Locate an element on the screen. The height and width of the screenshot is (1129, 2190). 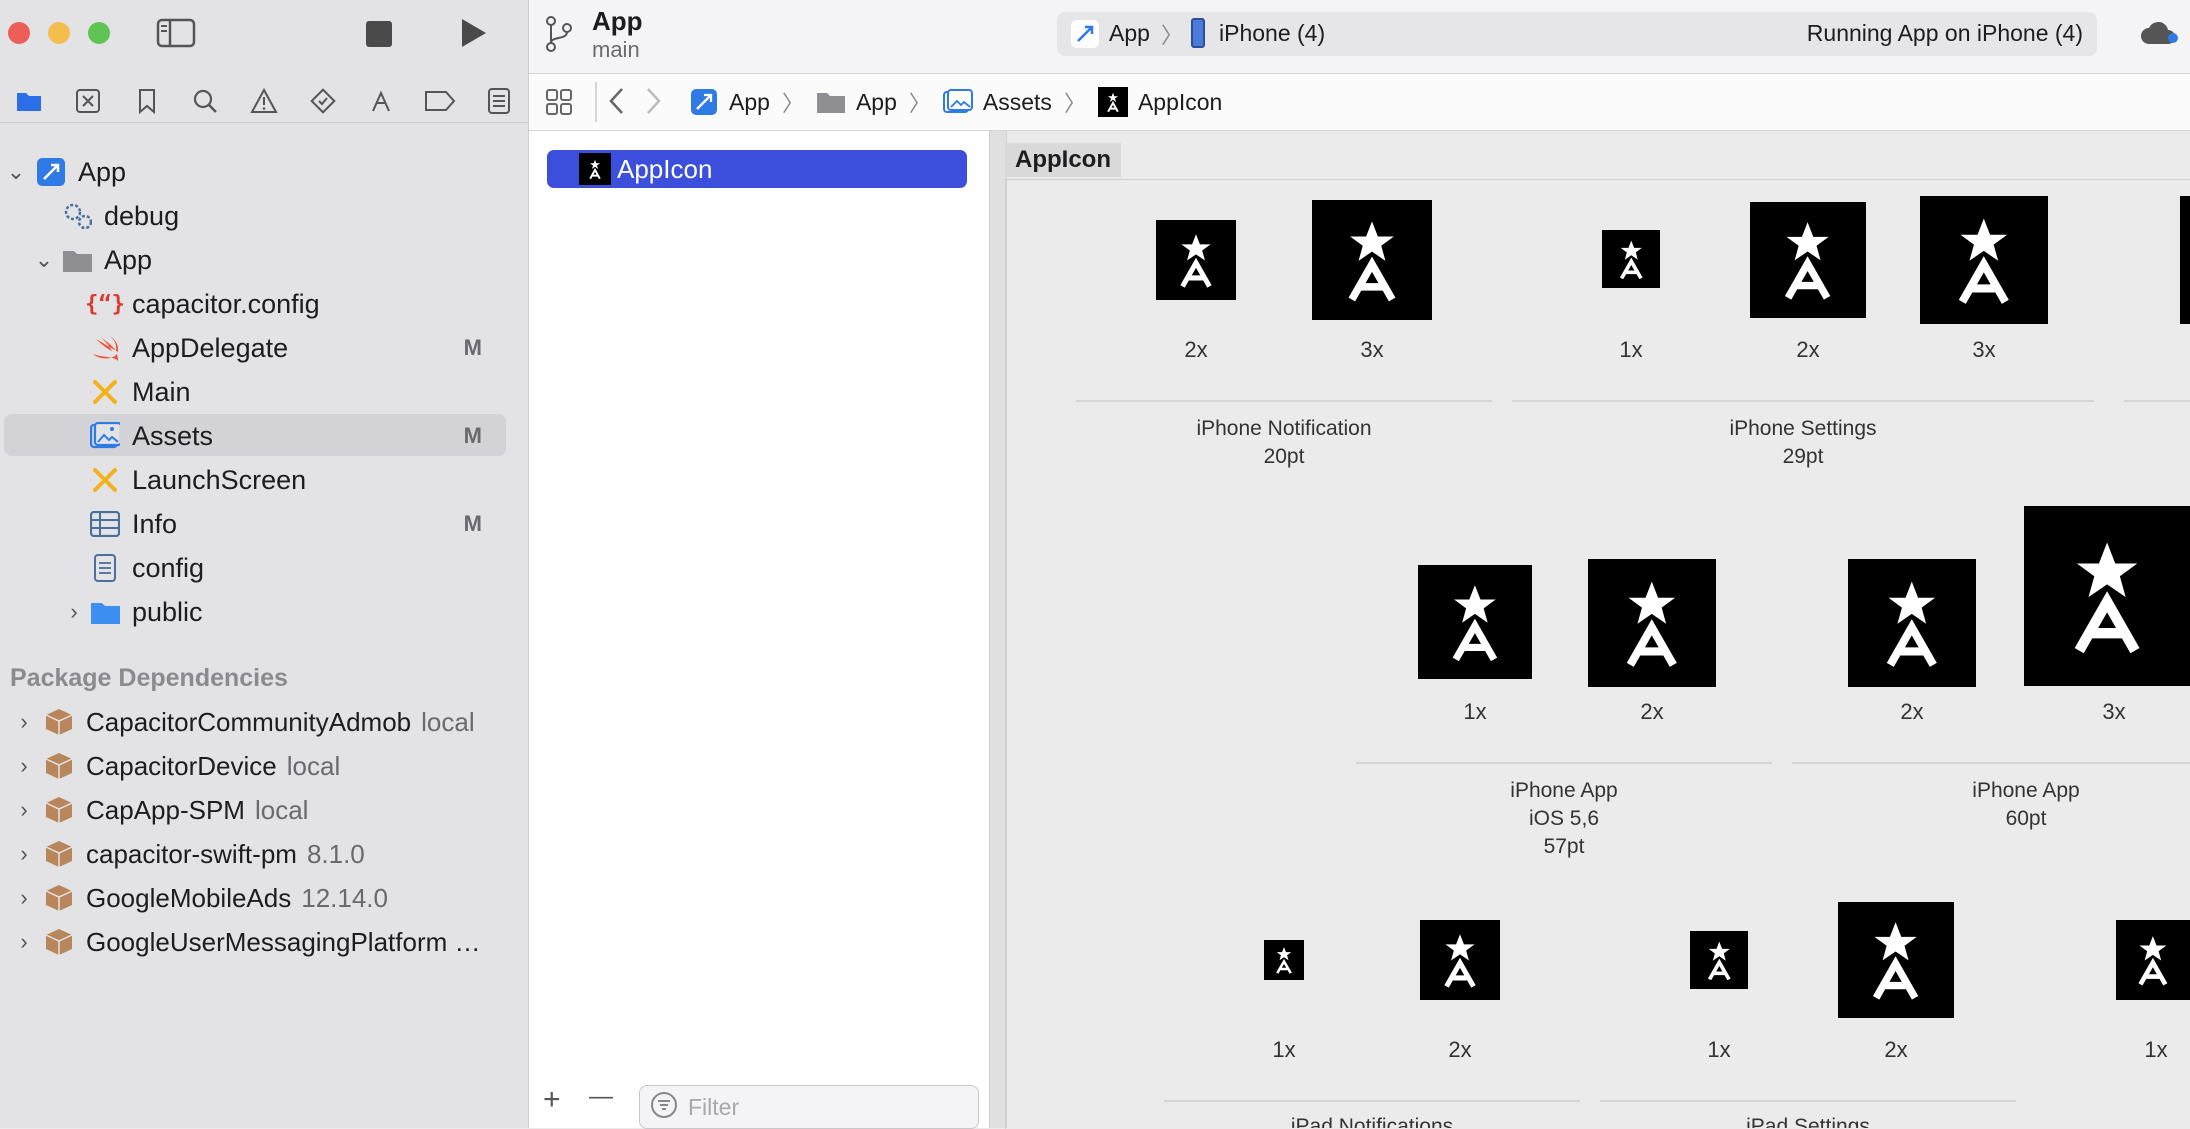
tree-row-public: › public is located at coordinates (133, 612).